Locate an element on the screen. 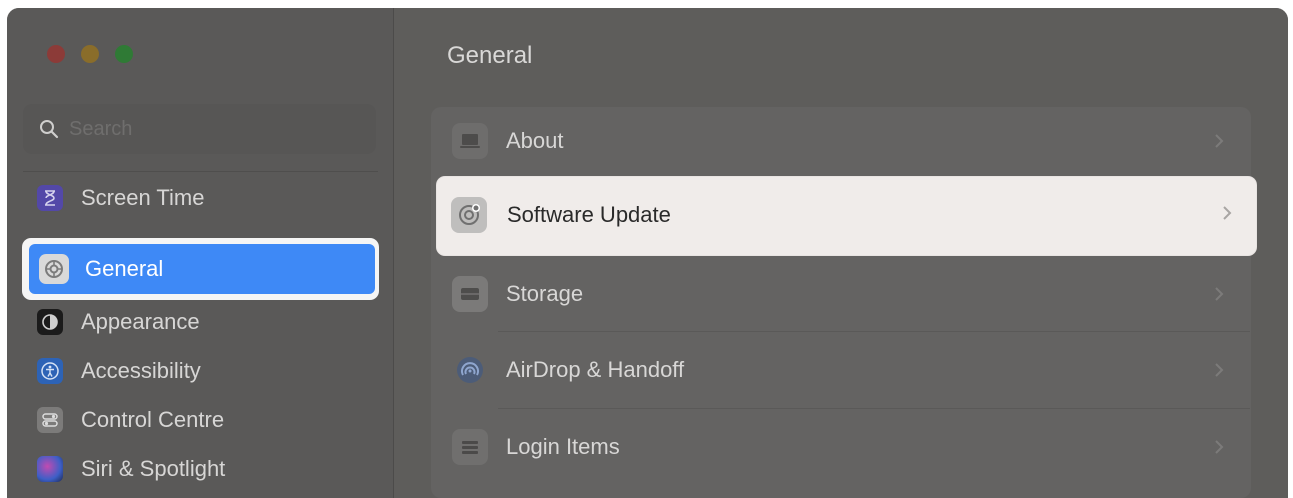  zoom-window-button is located at coordinates (124, 54).